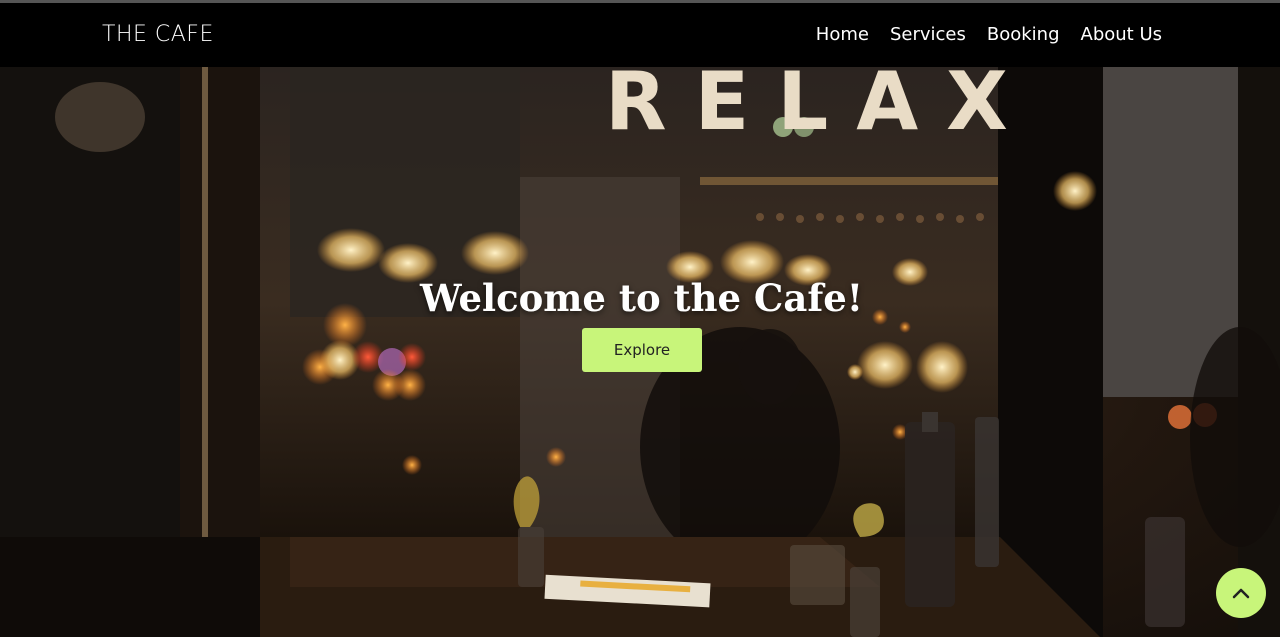 The image size is (1280, 637). I want to click on nav-item-services: Services, so click(928, 34).